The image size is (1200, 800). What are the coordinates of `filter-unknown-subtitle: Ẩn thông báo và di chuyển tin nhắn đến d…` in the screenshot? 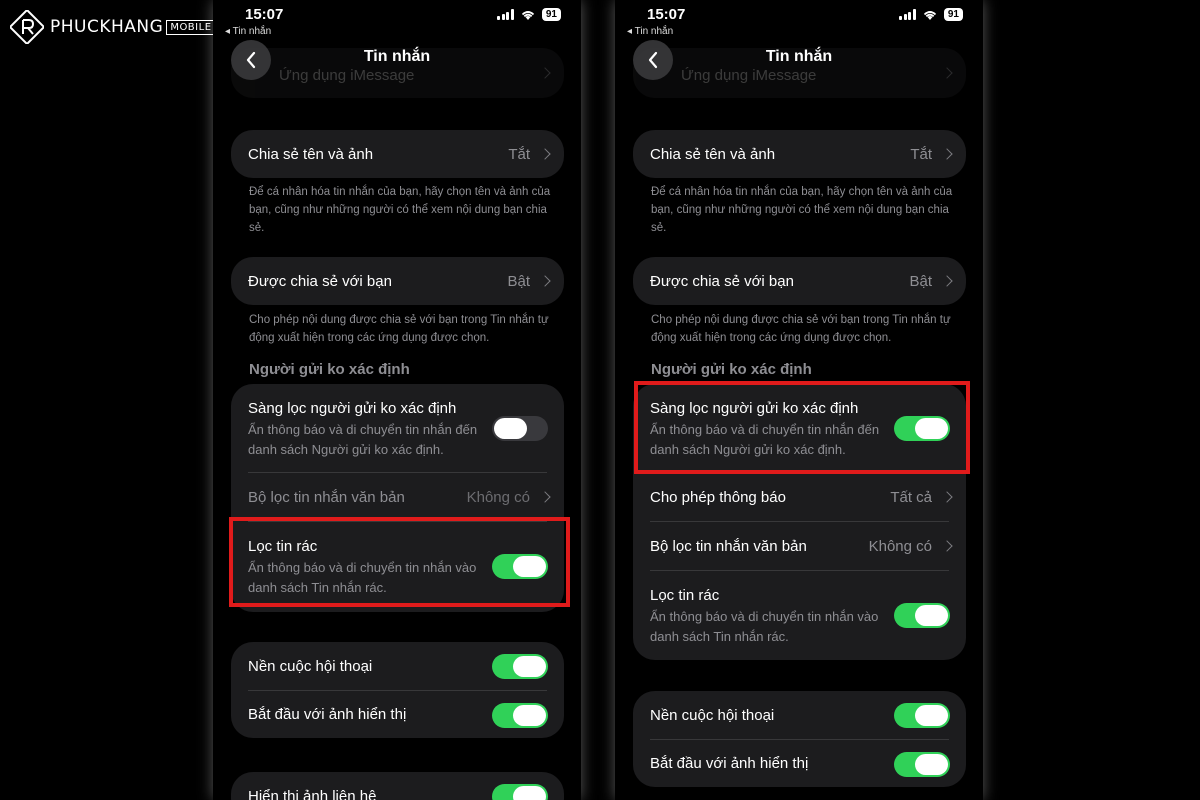 It's located at (363, 439).